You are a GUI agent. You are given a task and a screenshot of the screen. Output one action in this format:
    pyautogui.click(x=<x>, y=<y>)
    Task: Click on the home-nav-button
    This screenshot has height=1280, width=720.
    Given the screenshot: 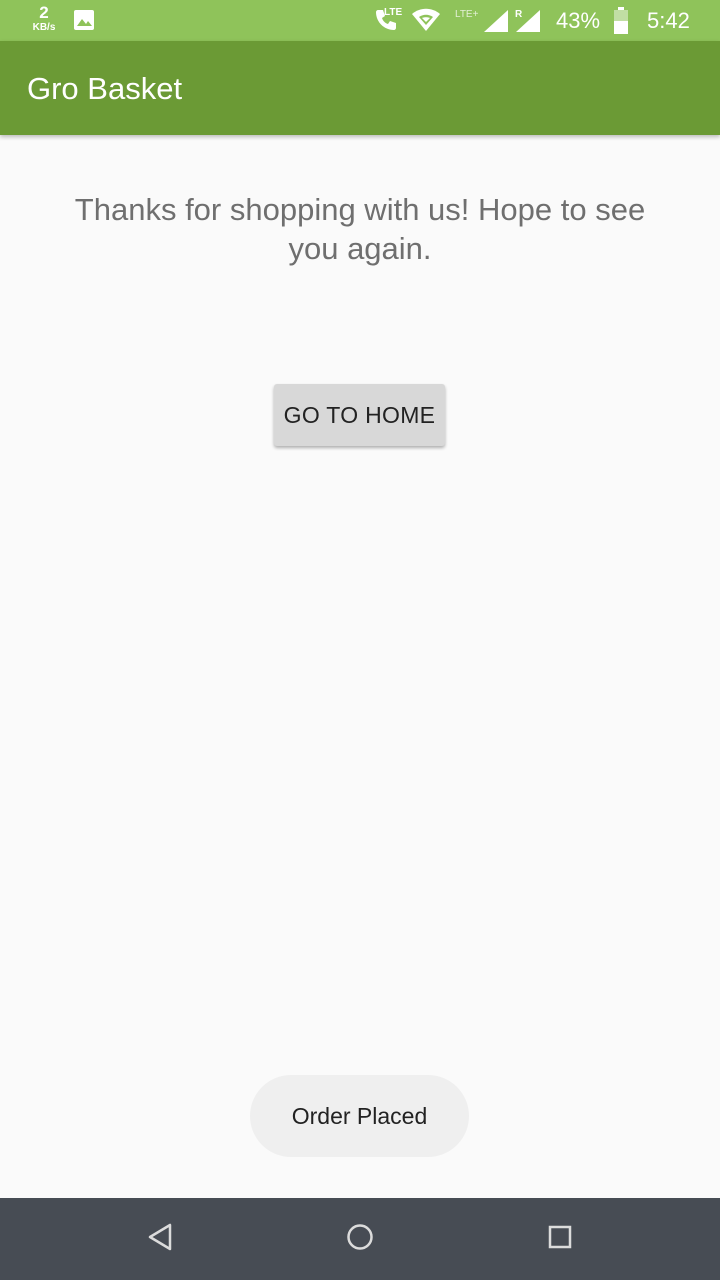 What is the action you would take?
    pyautogui.click(x=360, y=1239)
    